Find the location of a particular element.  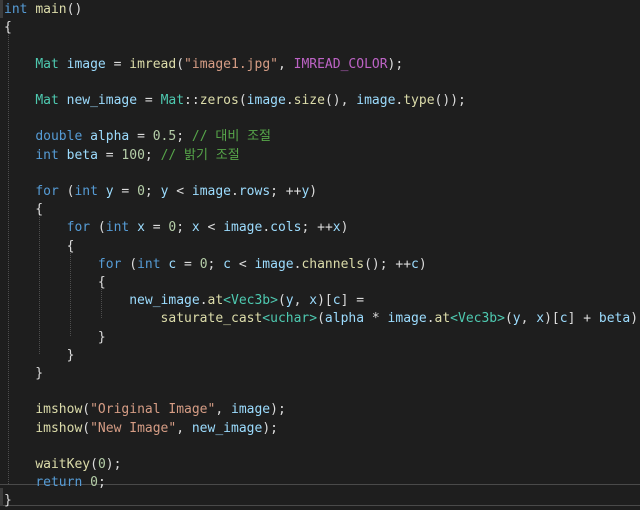

code-line: imshow("Original Image", image); is located at coordinates (144, 410).